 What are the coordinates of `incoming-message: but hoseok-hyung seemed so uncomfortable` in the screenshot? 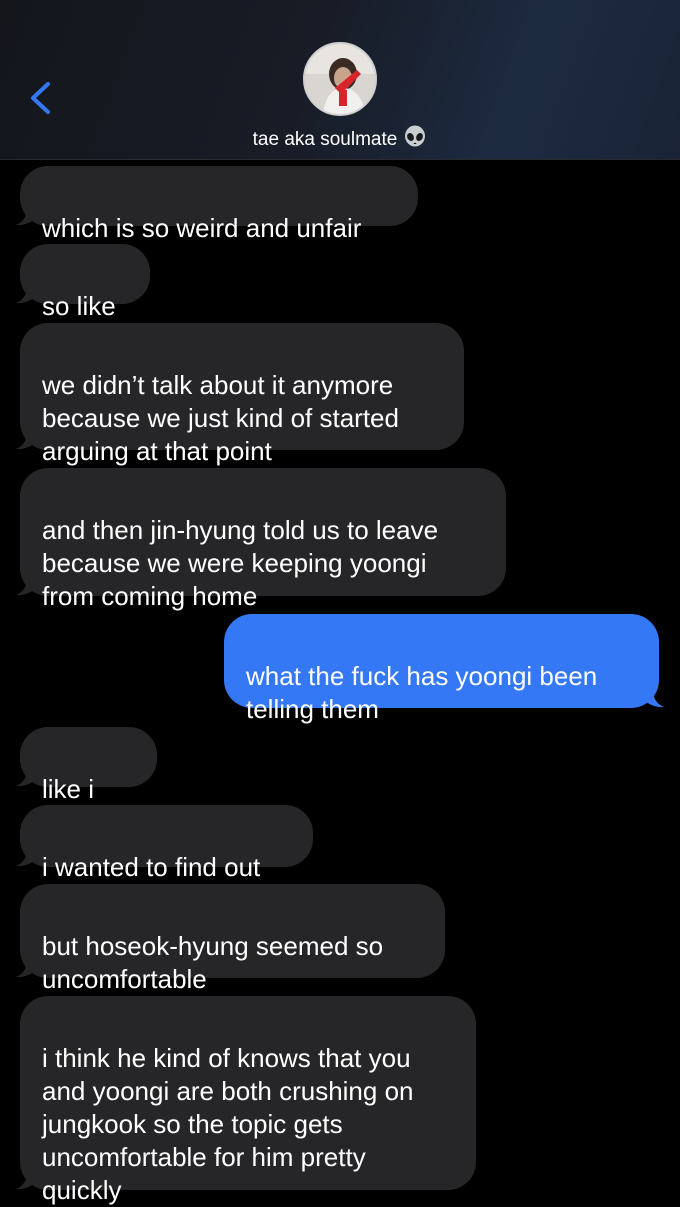 It's located at (232, 939).